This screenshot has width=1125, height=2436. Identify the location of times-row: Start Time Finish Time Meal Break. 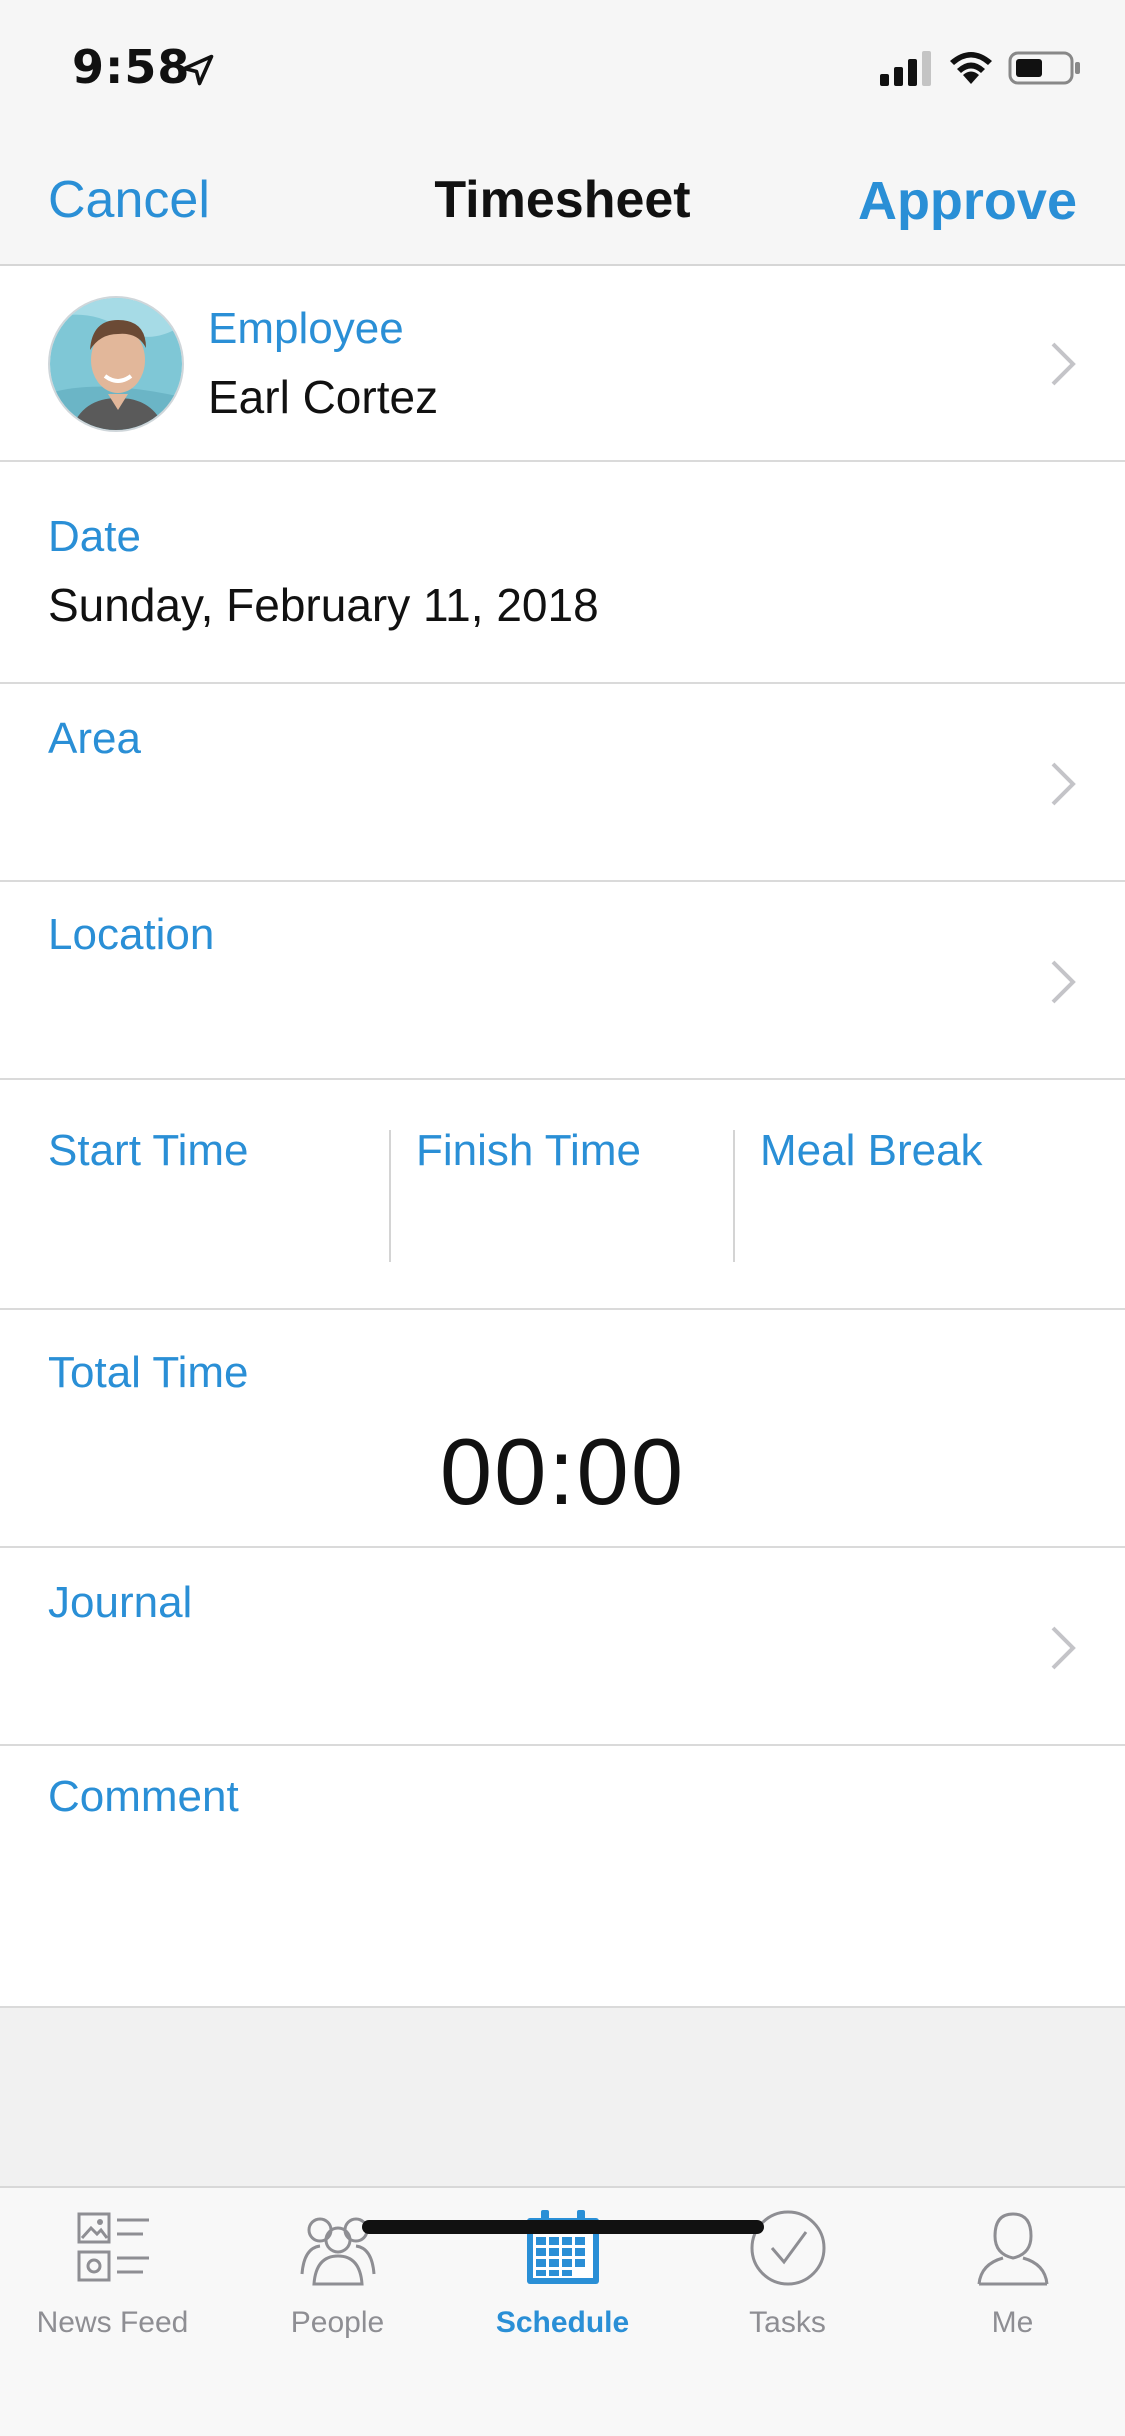
(562, 1195).